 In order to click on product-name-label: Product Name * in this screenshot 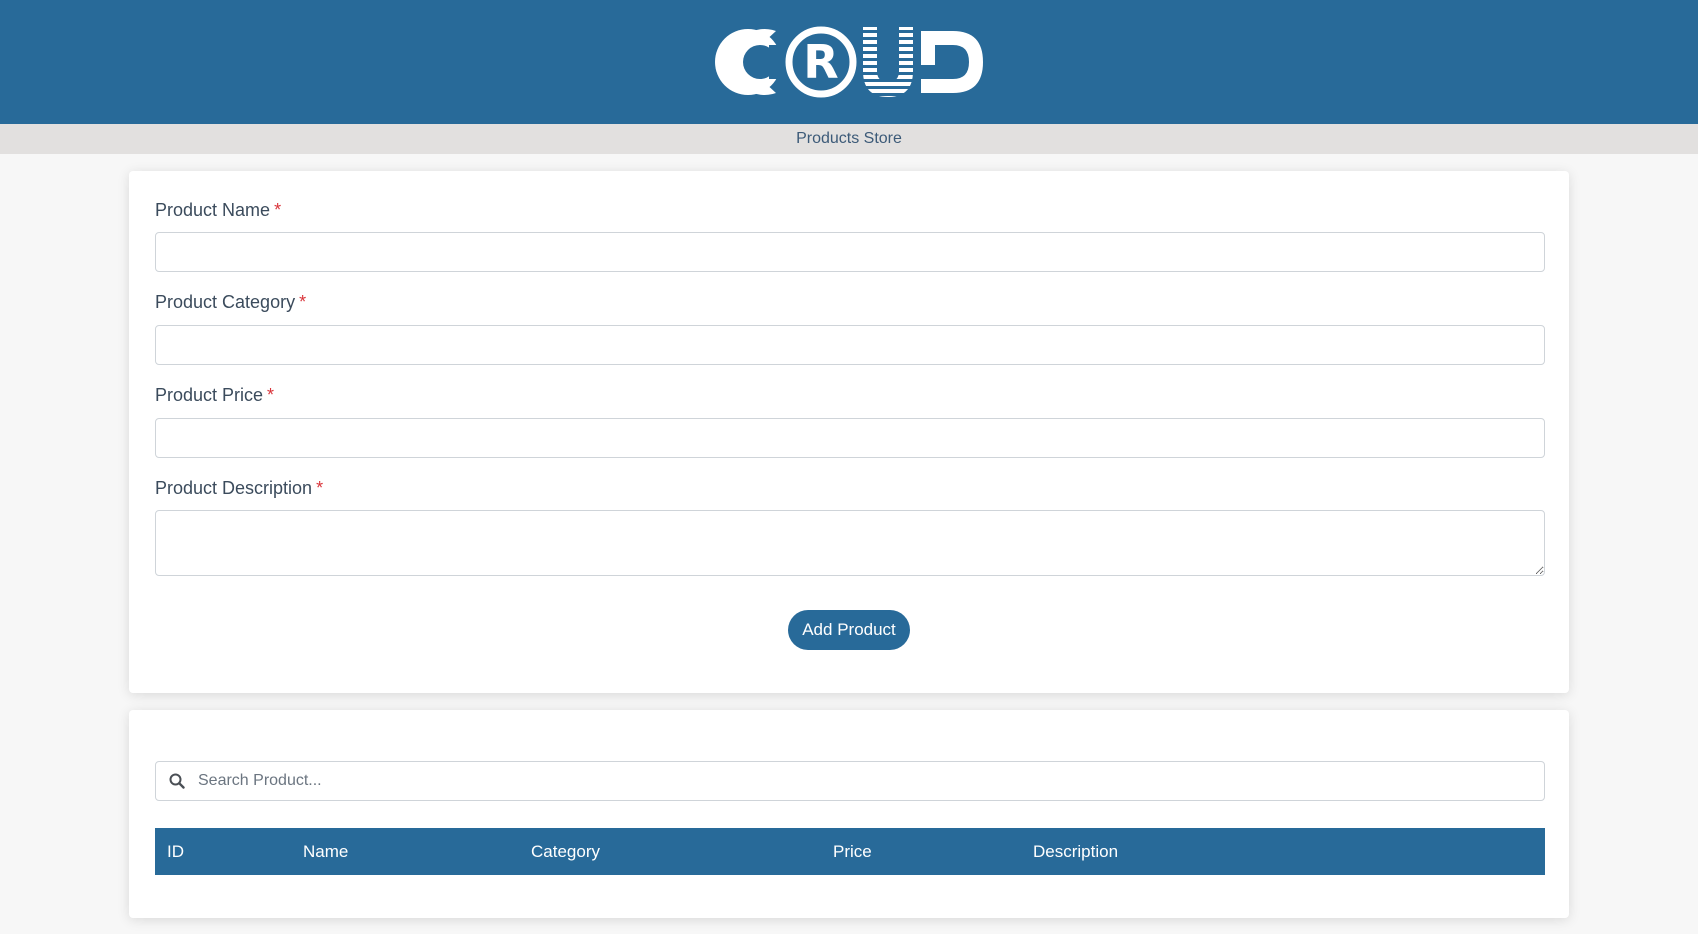, I will do `click(218, 210)`.